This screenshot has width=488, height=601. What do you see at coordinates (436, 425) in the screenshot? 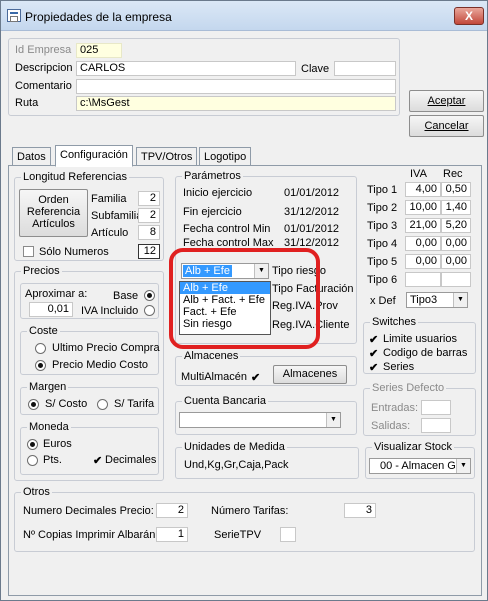
I see `salidas-field` at bounding box center [436, 425].